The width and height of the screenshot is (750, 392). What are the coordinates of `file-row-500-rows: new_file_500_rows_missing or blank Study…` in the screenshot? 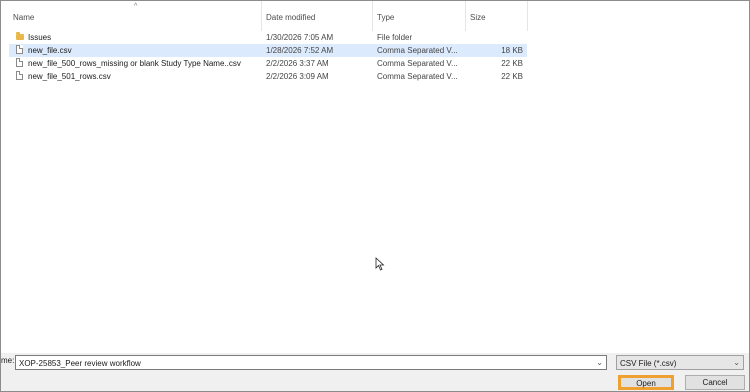 It's located at (268, 63).